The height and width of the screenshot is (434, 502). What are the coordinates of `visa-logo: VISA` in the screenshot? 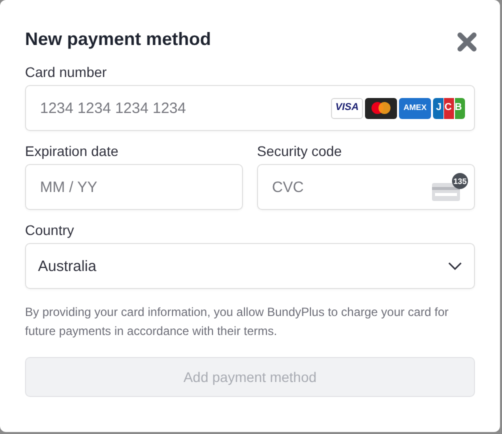 It's located at (347, 108).